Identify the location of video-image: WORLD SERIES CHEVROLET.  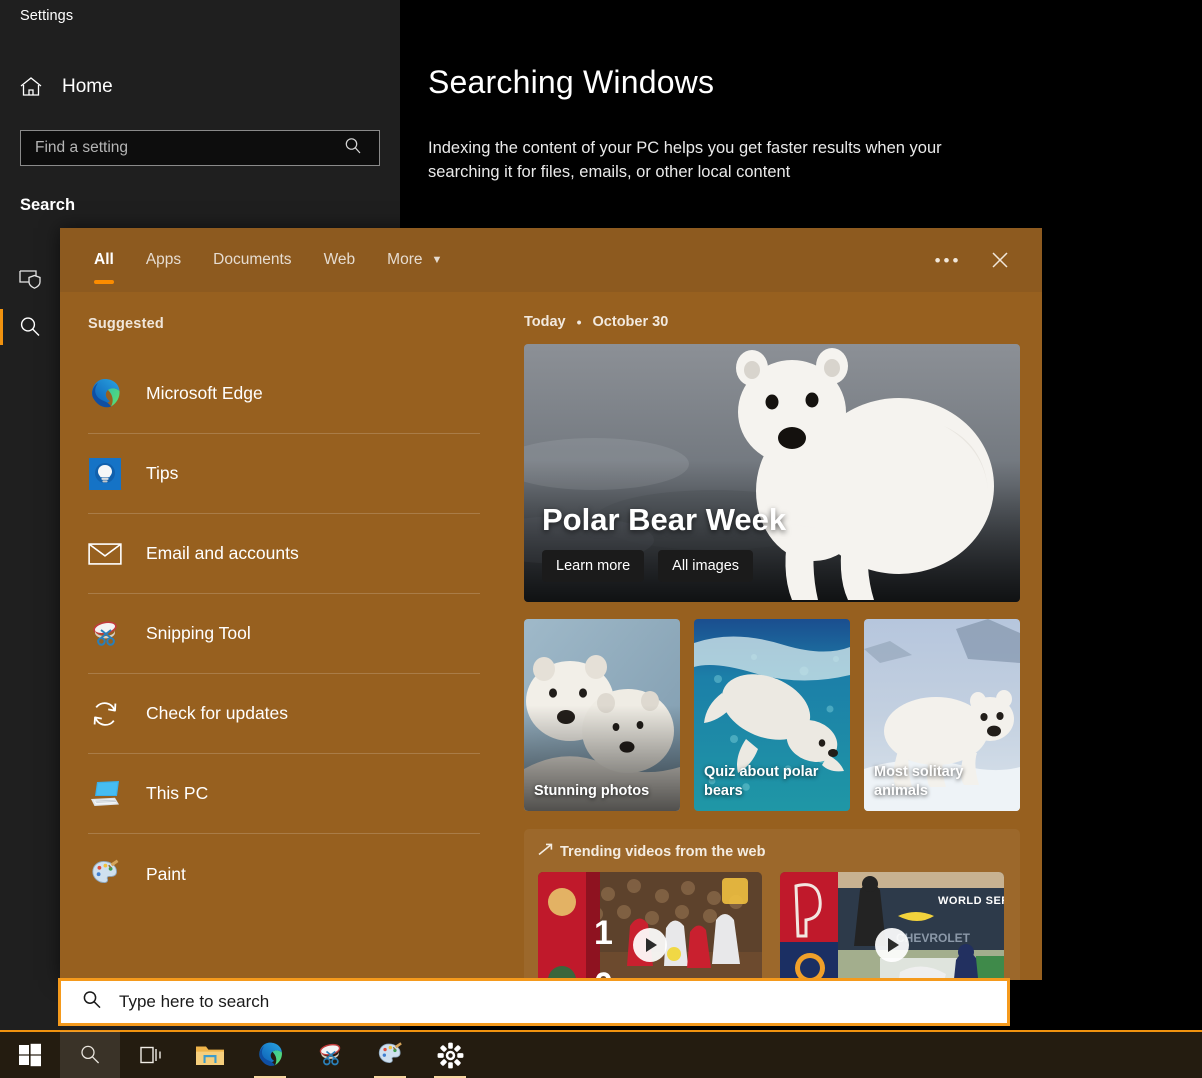
(892, 926).